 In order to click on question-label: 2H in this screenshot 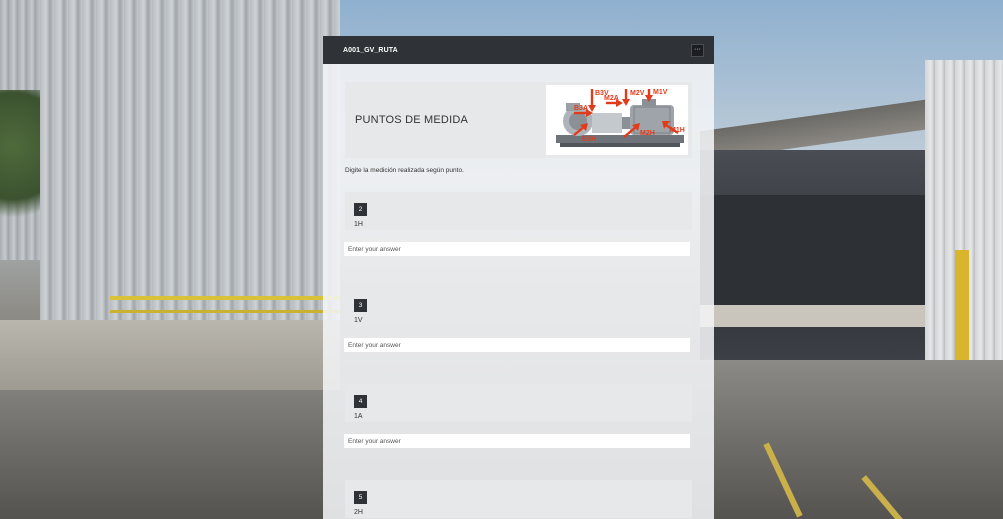, I will do `click(358, 512)`.